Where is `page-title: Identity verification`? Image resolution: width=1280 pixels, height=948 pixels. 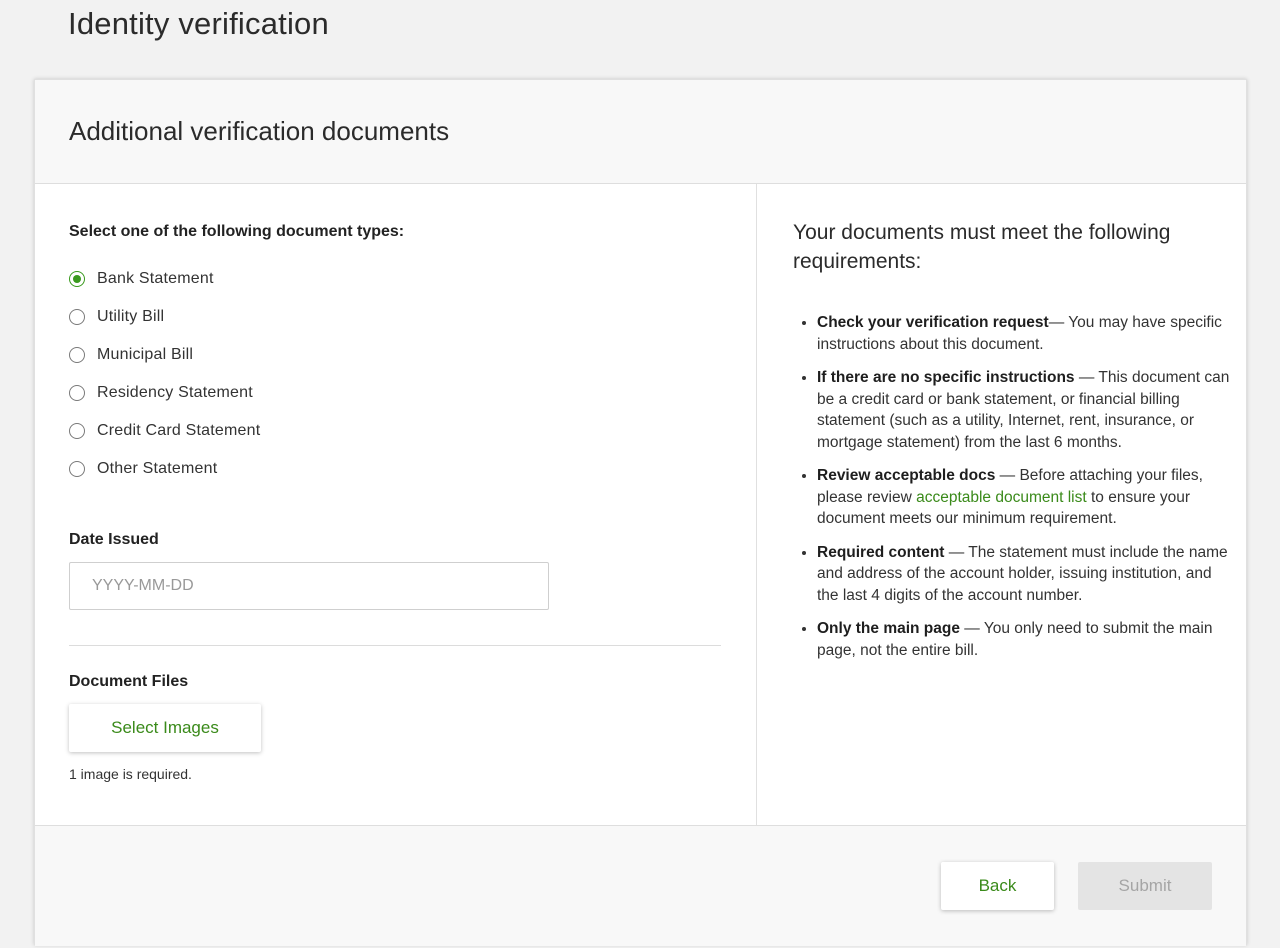
page-title: Identity verification is located at coordinates (198, 23).